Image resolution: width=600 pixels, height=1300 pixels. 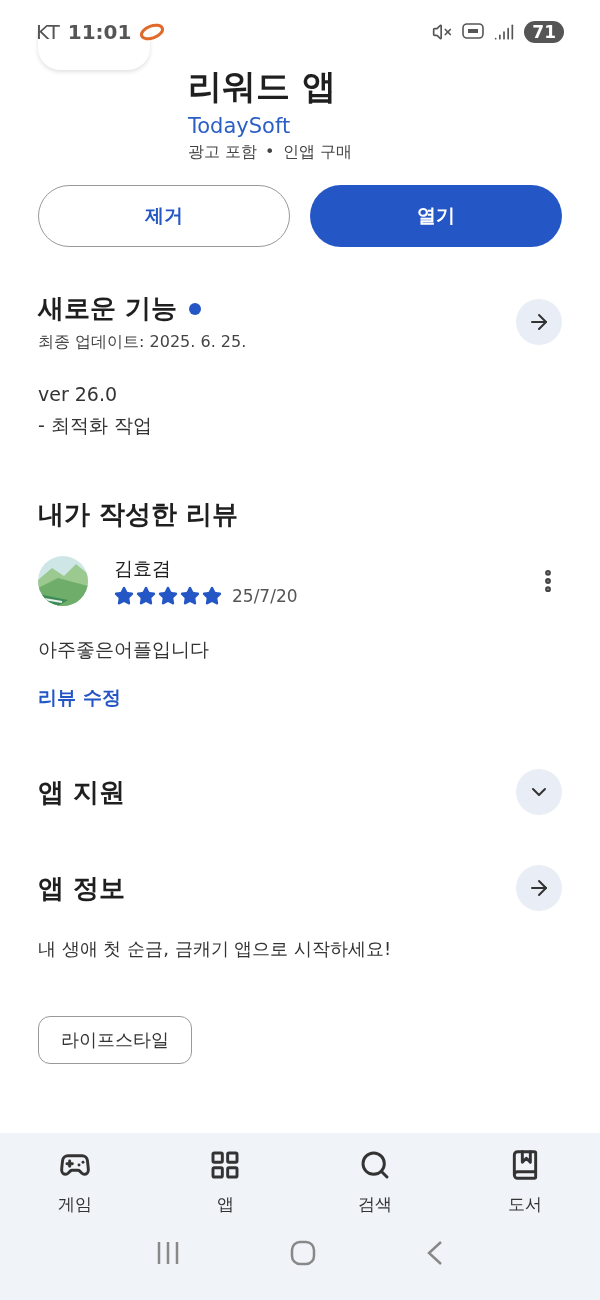 I want to click on nav-tab: 게임, so click(x=75, y=1181).